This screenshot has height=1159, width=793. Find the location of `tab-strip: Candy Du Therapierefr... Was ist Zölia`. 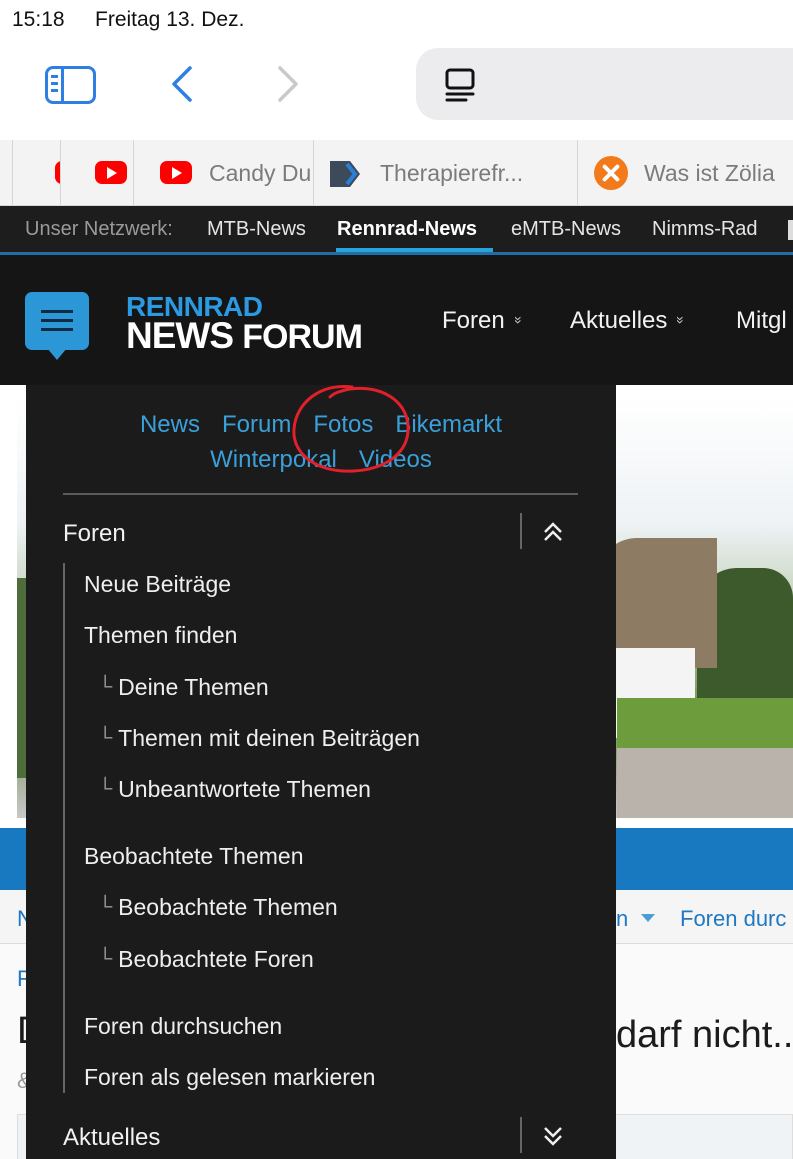

tab-strip: Candy Du Therapierefr... Was ist Zölia is located at coordinates (396, 173).